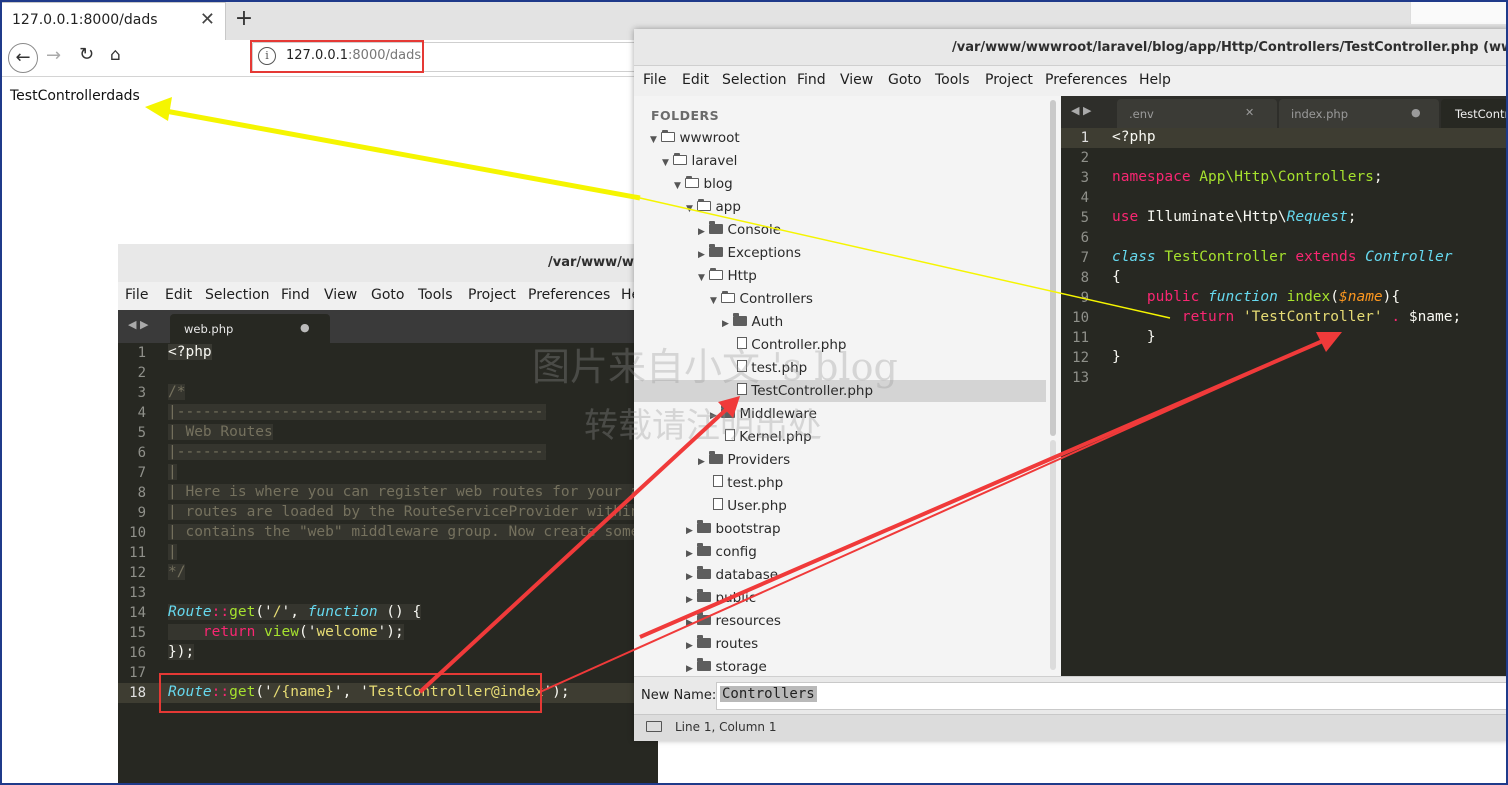 The height and width of the screenshot is (785, 1508). I want to click on tab-label: TestContr, so click(1481, 114).